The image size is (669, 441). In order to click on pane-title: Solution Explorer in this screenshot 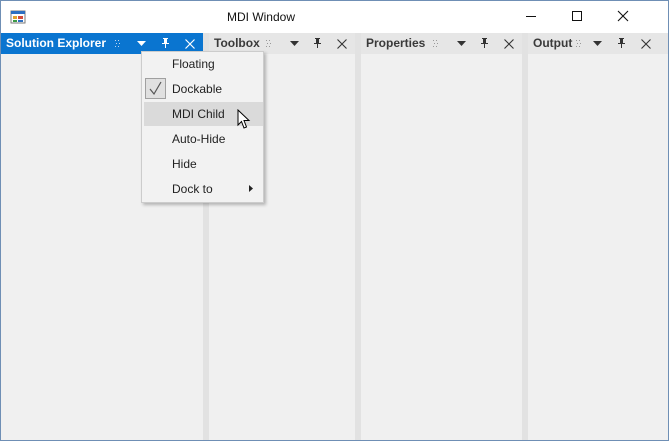, I will do `click(56, 43)`.